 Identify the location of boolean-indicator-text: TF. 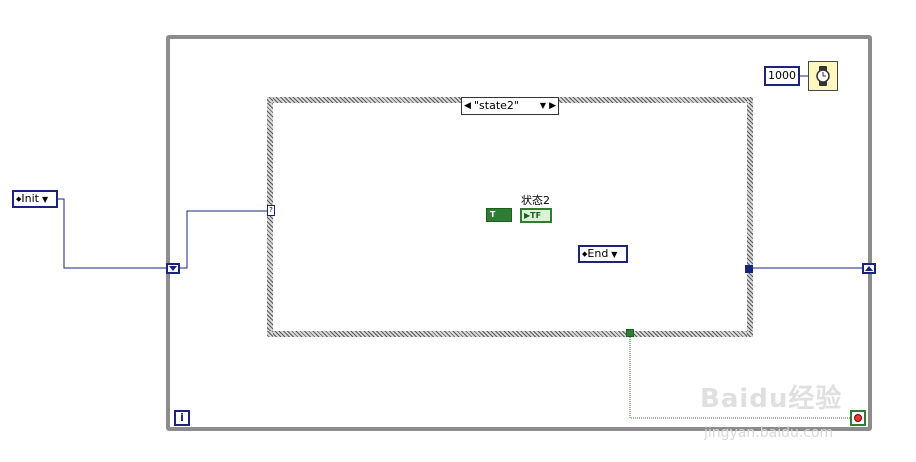
(536, 215).